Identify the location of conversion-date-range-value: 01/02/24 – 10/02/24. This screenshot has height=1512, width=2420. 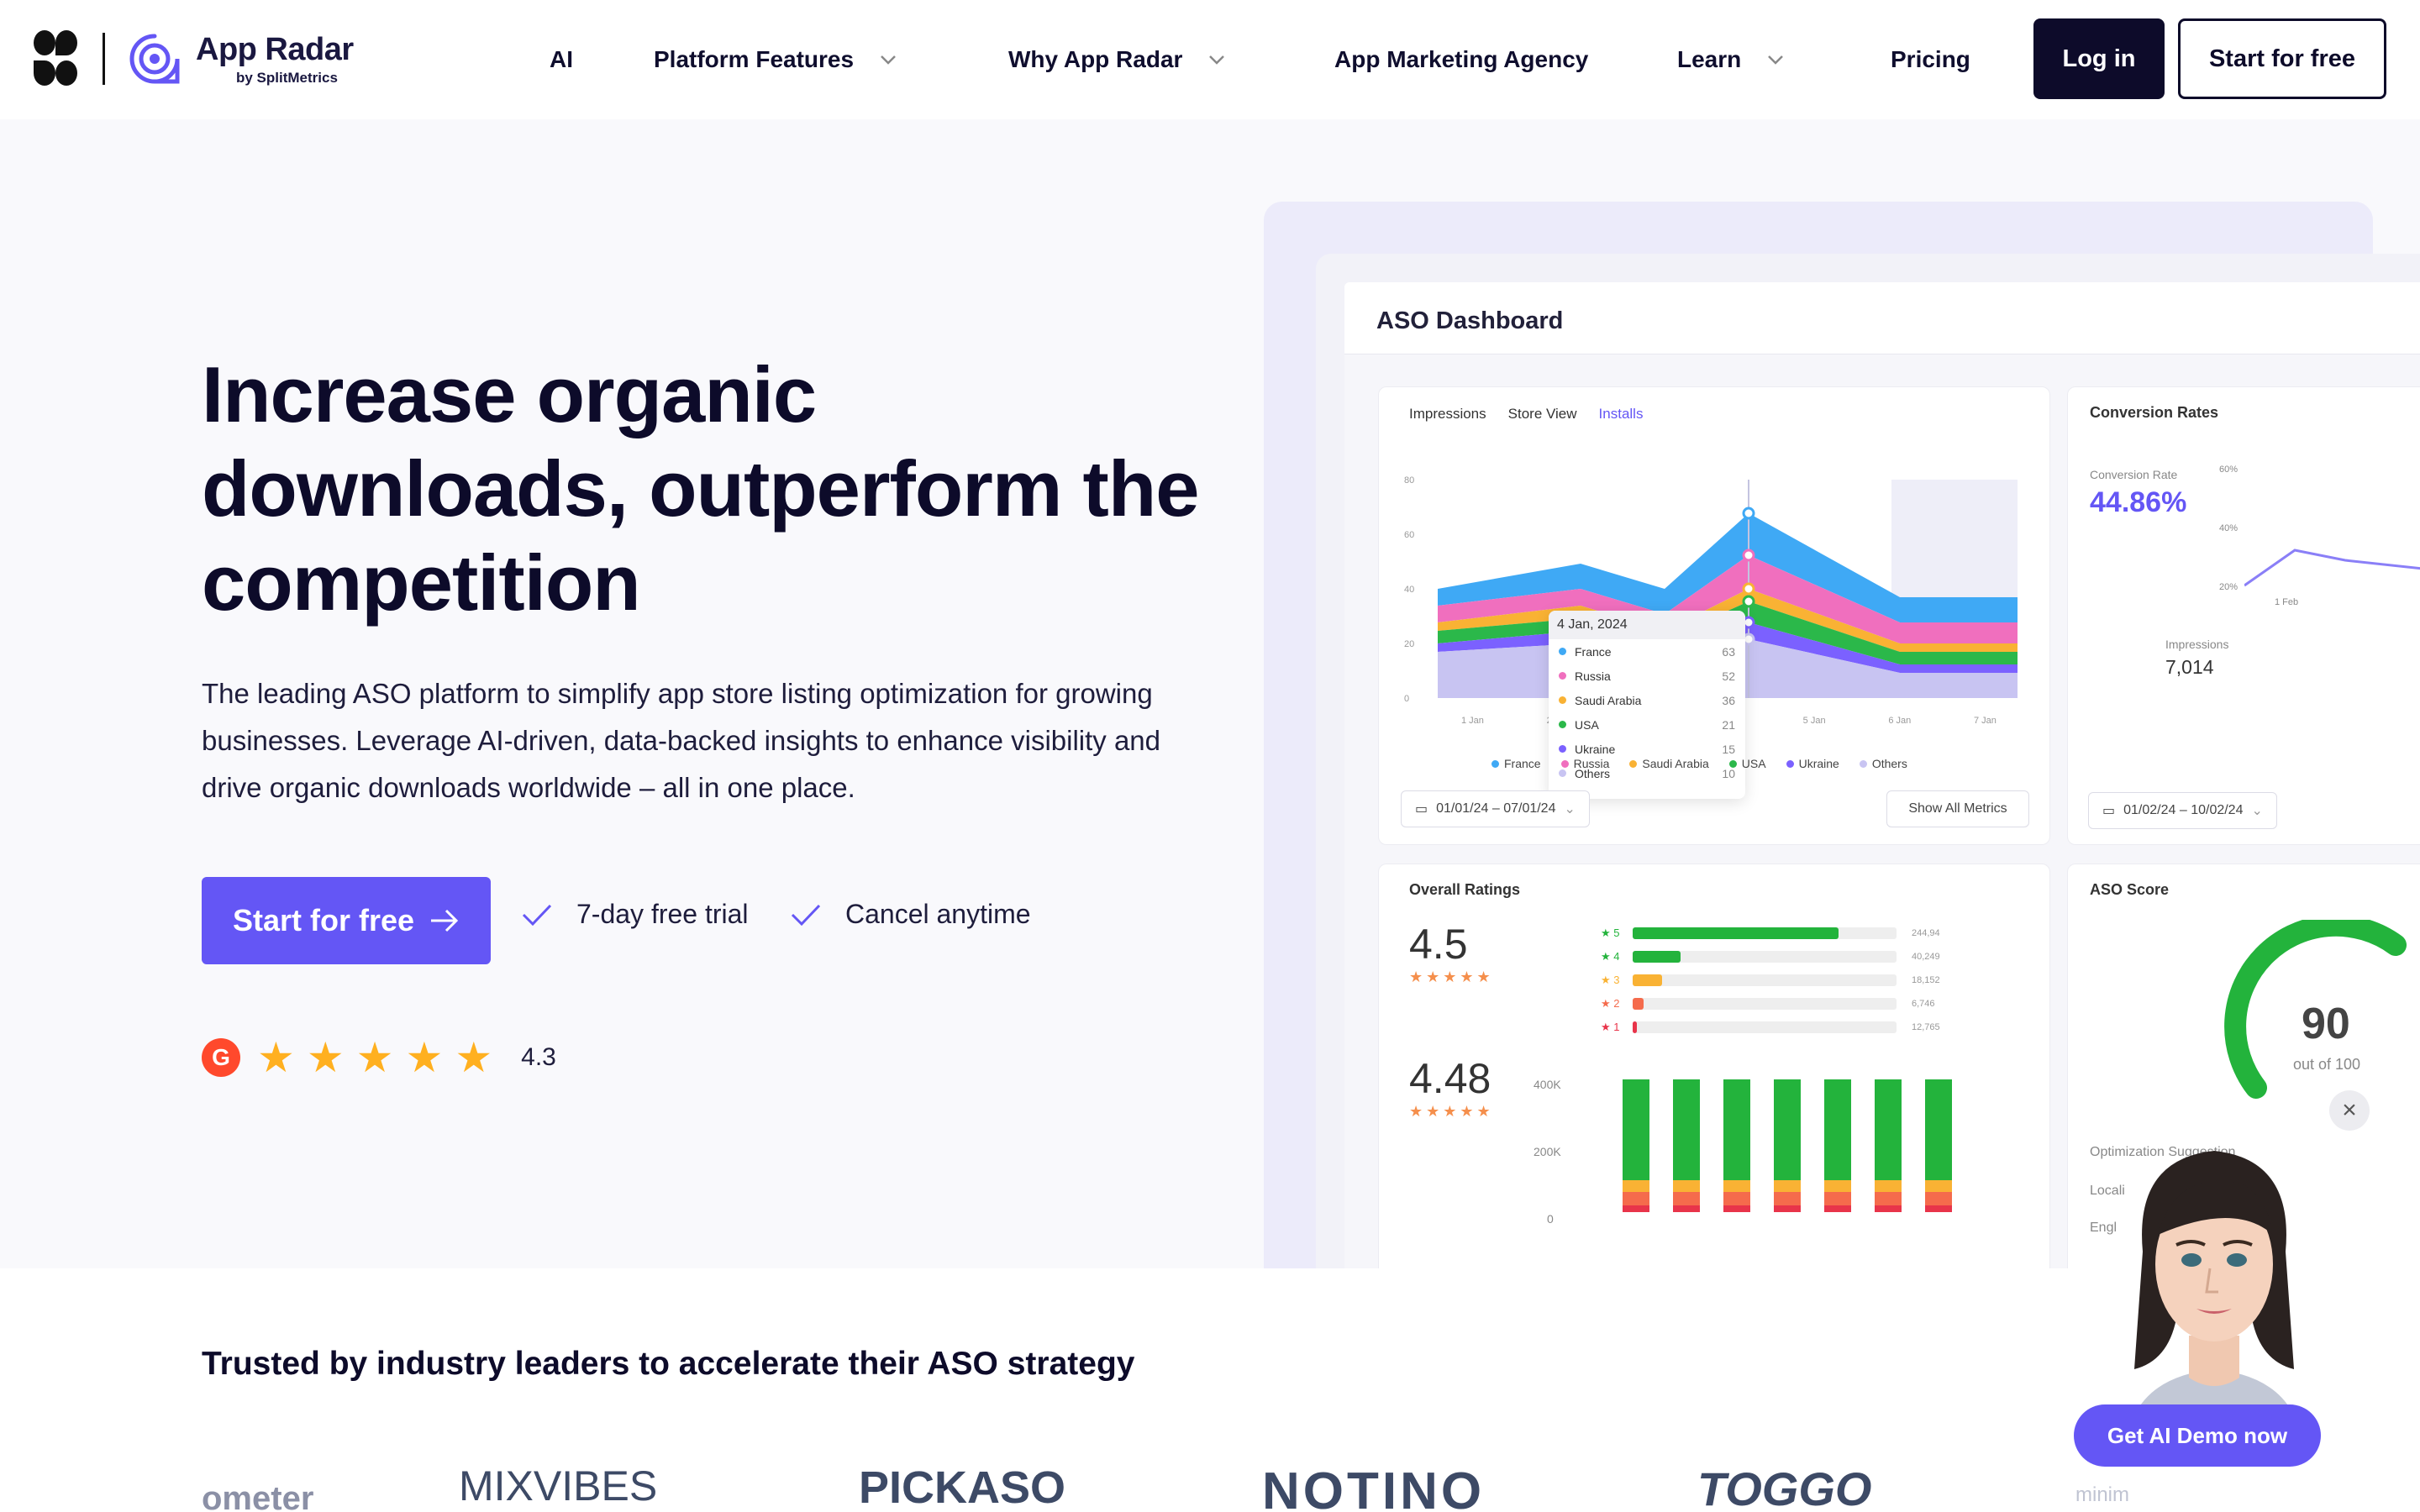
(2183, 810).